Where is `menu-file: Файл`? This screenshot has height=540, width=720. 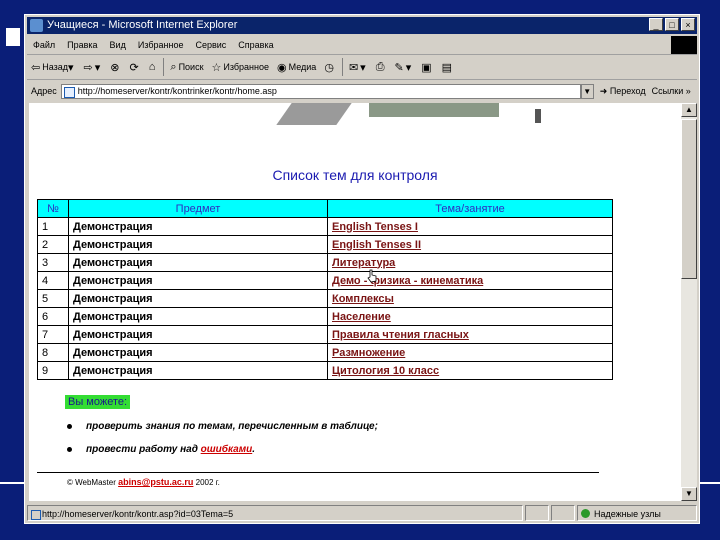 menu-file: Файл is located at coordinates (44, 45).